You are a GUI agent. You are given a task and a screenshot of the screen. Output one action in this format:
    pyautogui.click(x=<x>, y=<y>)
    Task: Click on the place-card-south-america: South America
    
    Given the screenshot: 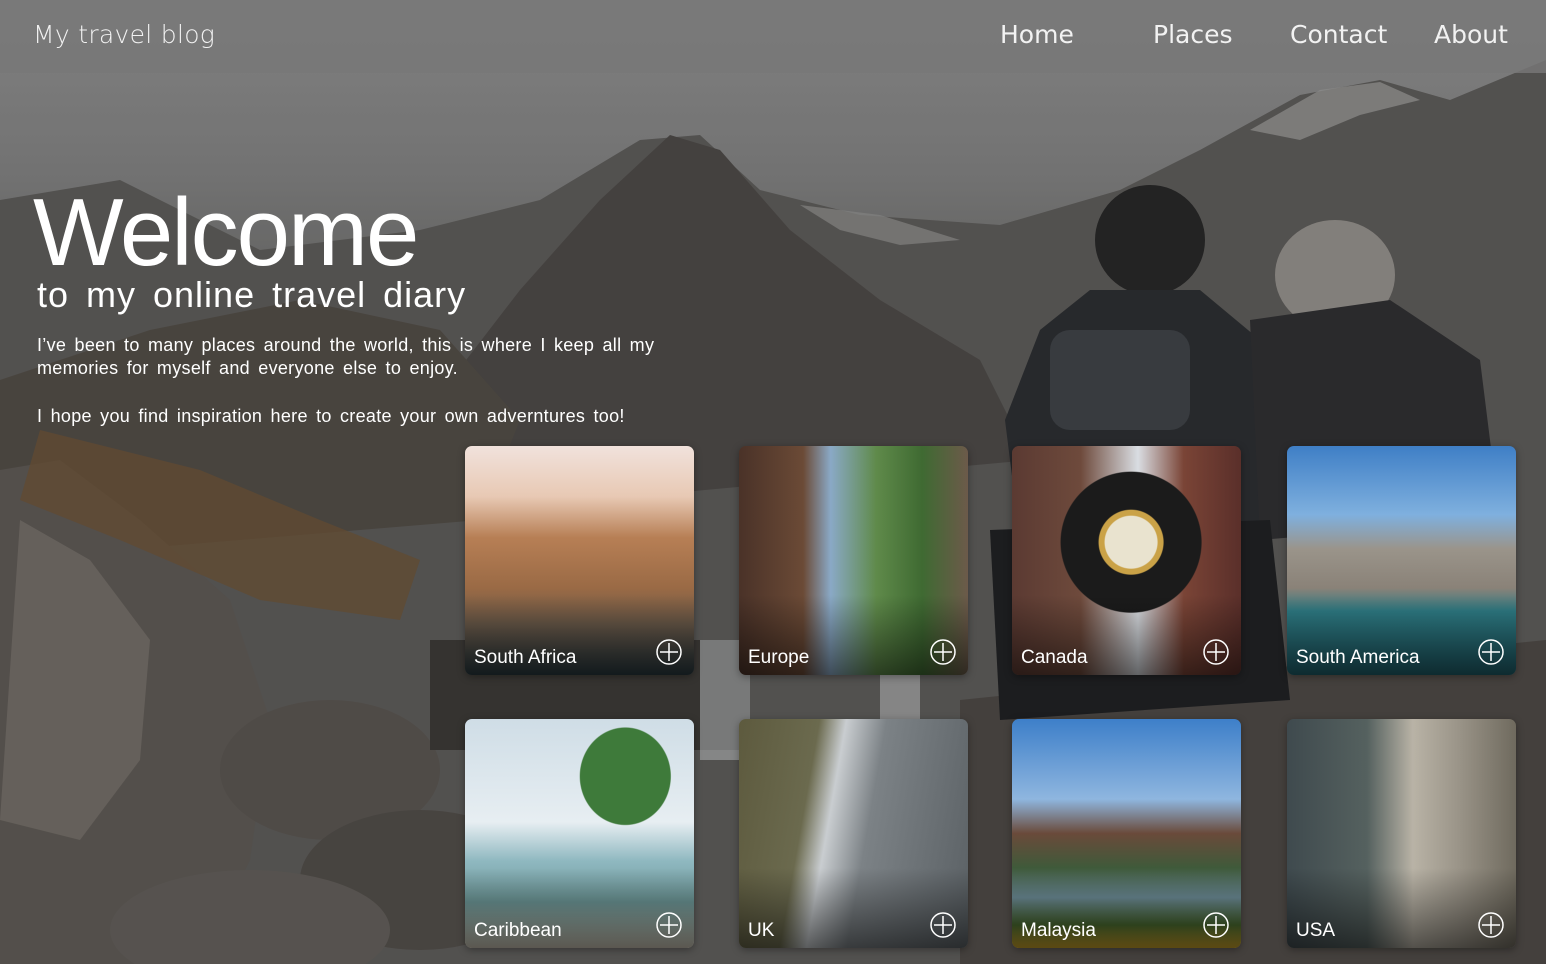 What is the action you would take?
    pyautogui.click(x=1401, y=560)
    